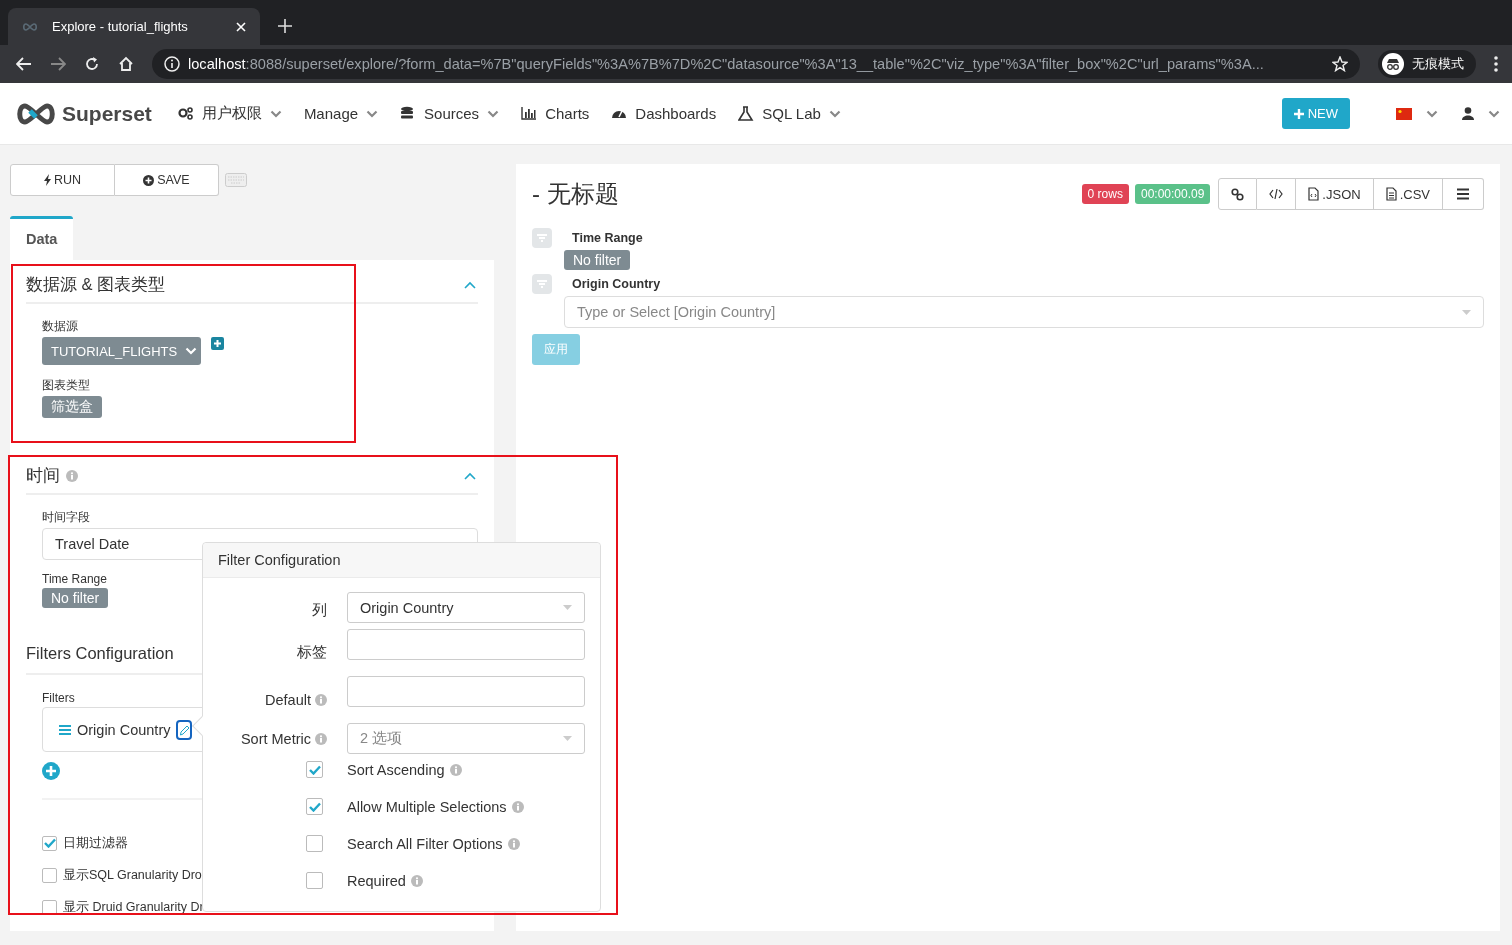 This screenshot has height=945, width=1512. I want to click on field-label: Default, so click(288, 699).